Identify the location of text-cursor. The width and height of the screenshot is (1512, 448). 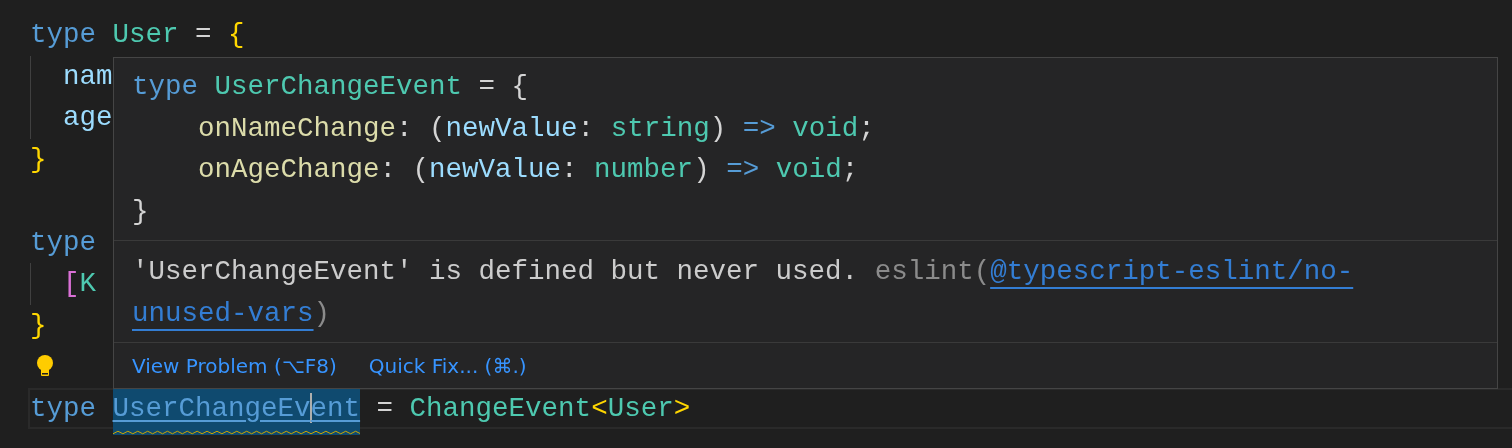
(310, 408).